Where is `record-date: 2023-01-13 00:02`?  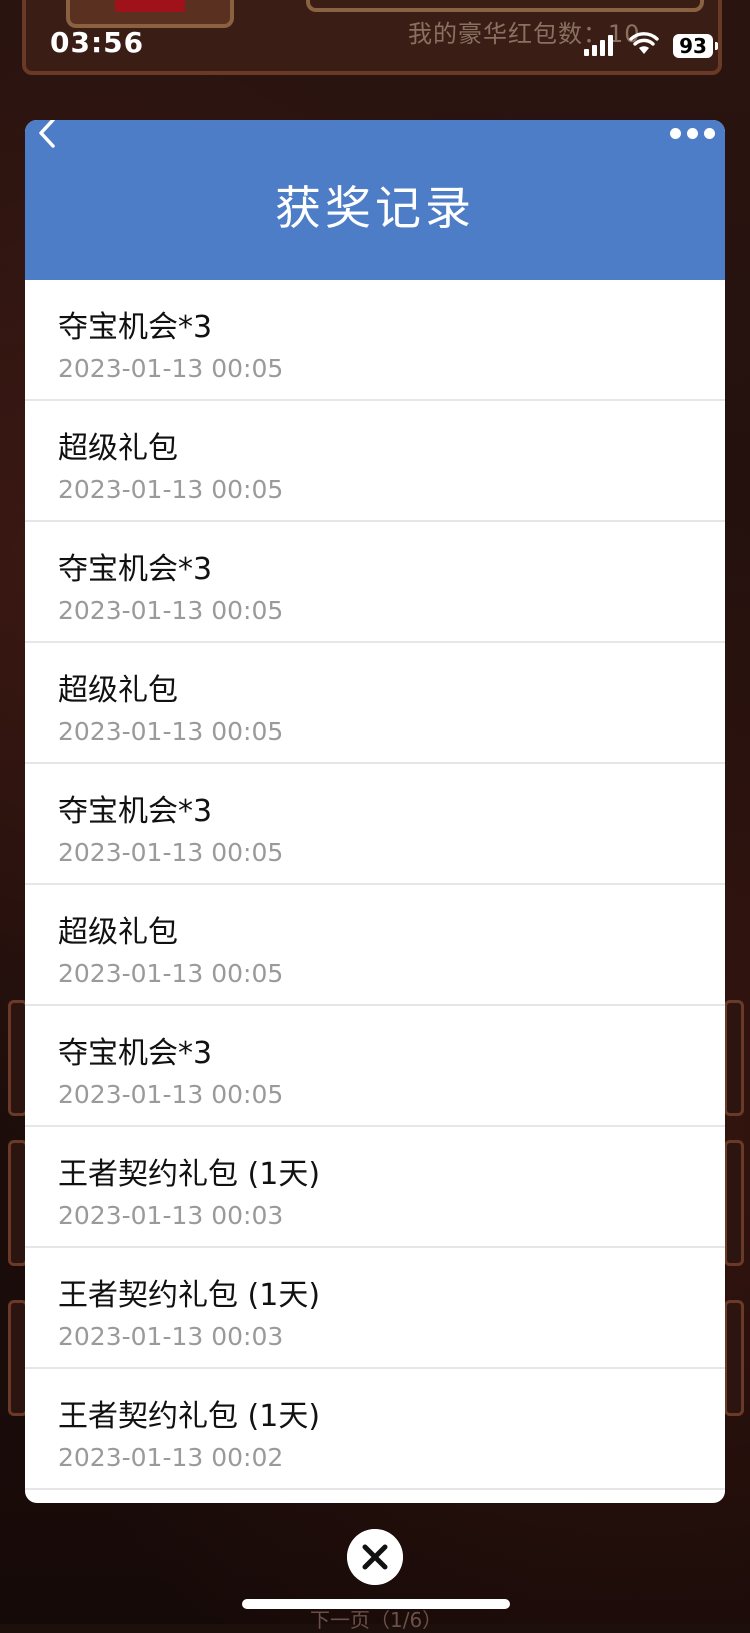
record-date: 2023-01-13 00:02 is located at coordinates (171, 1457).